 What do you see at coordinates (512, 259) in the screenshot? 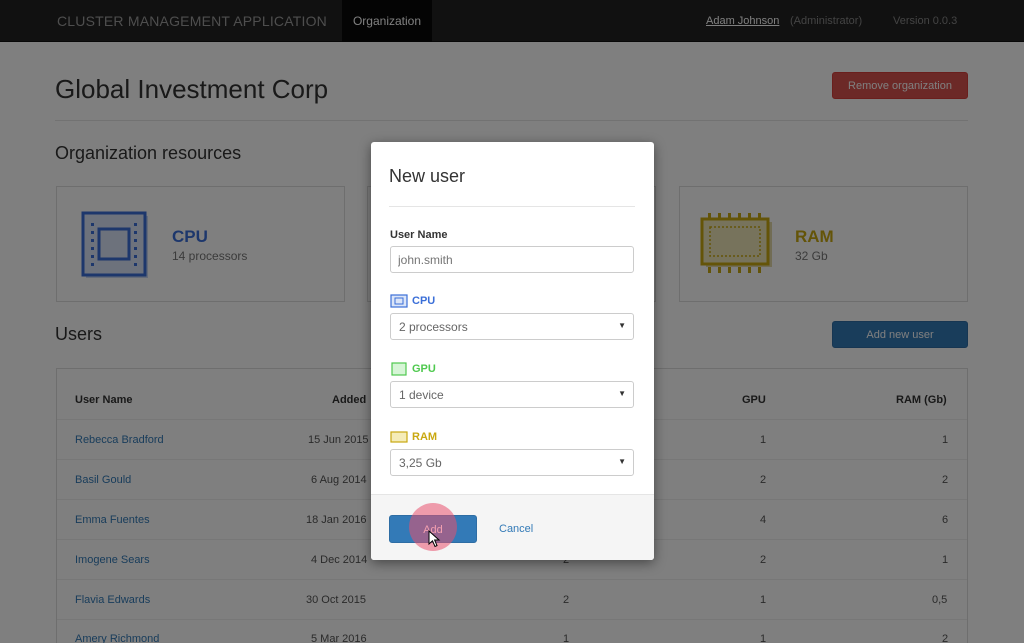
I see `user-name-input` at bounding box center [512, 259].